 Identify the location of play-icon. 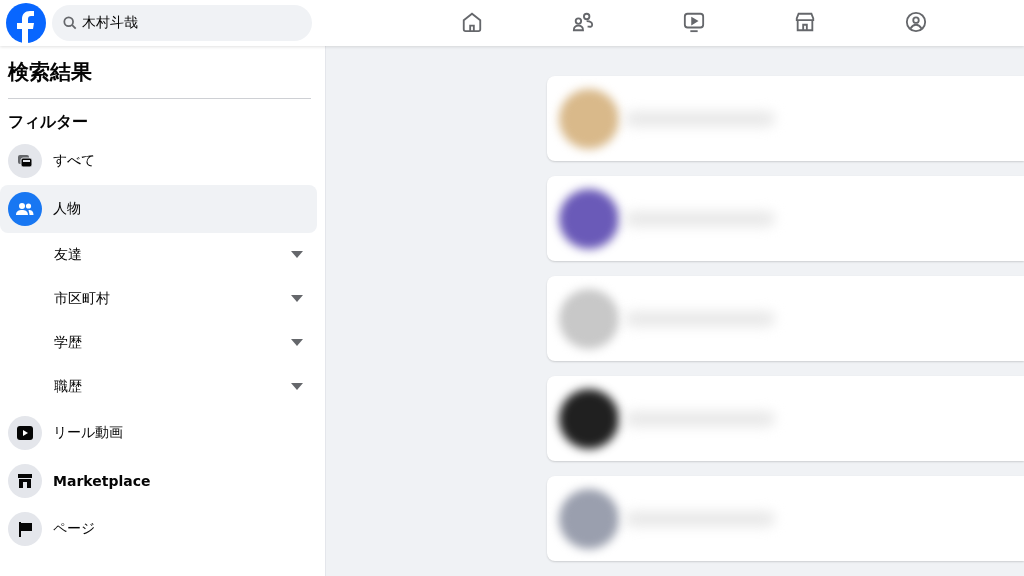
(25, 433).